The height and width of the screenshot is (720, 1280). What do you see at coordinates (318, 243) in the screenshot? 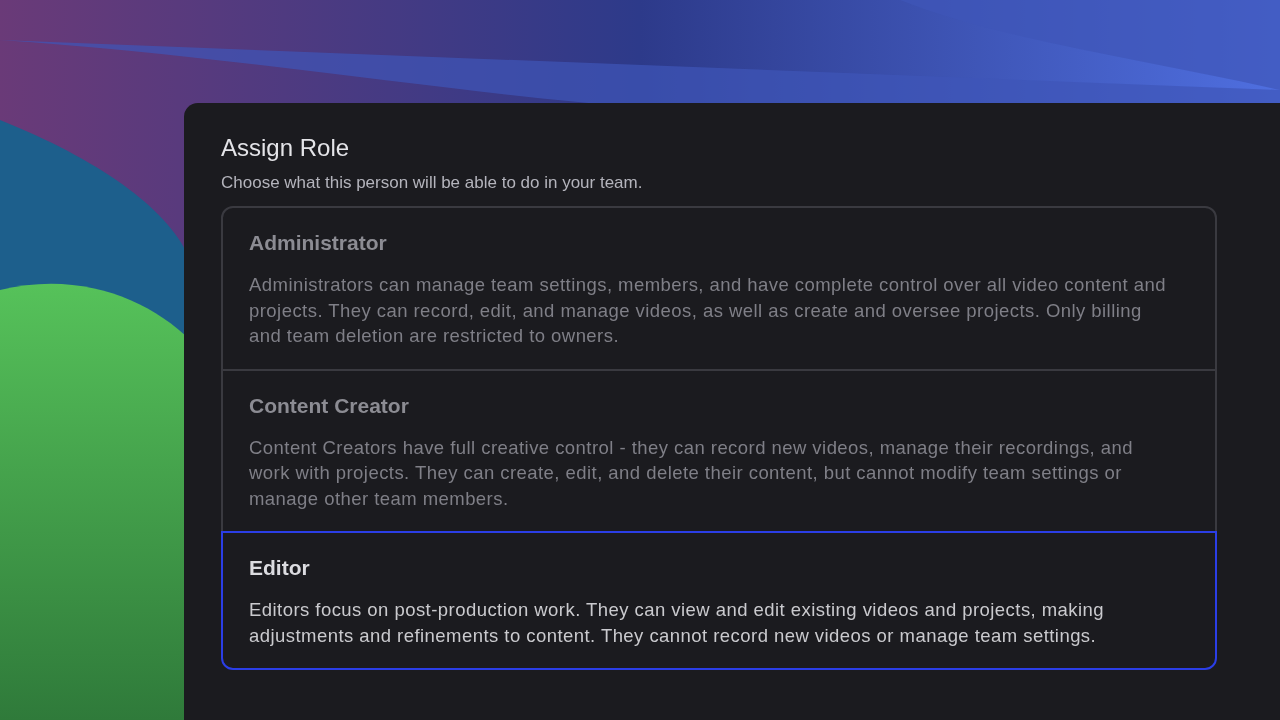
I see `role-name: Administrator` at bounding box center [318, 243].